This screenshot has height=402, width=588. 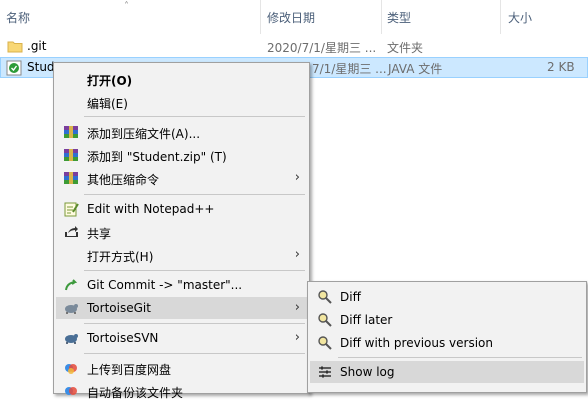 I want to click on diff-previous-magnifier-icon, so click(x=325, y=343).